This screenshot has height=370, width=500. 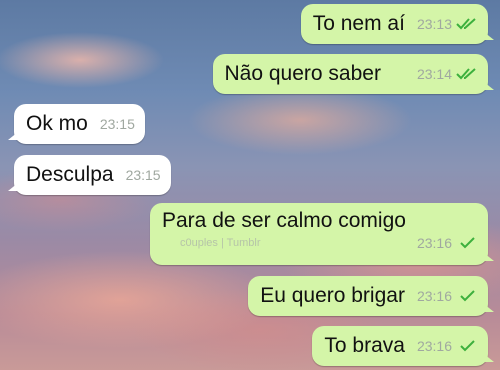 I want to click on incoming-message-bubble: Desculpa 23:15, so click(x=89, y=175).